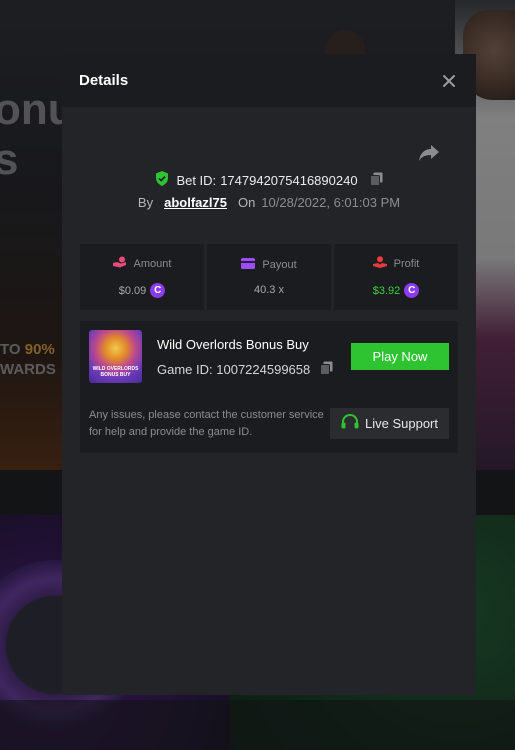 This screenshot has width=515, height=750. Describe the element at coordinates (152, 263) in the screenshot. I see `amount-label: Amount` at that location.